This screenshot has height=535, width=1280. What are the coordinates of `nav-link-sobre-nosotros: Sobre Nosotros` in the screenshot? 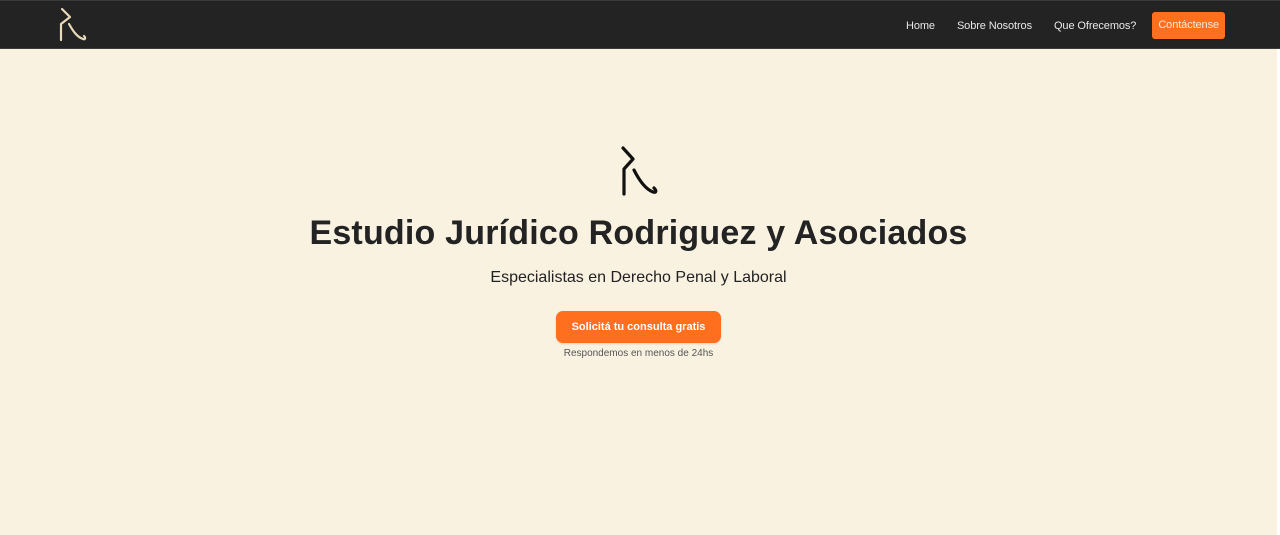 It's located at (994, 26).